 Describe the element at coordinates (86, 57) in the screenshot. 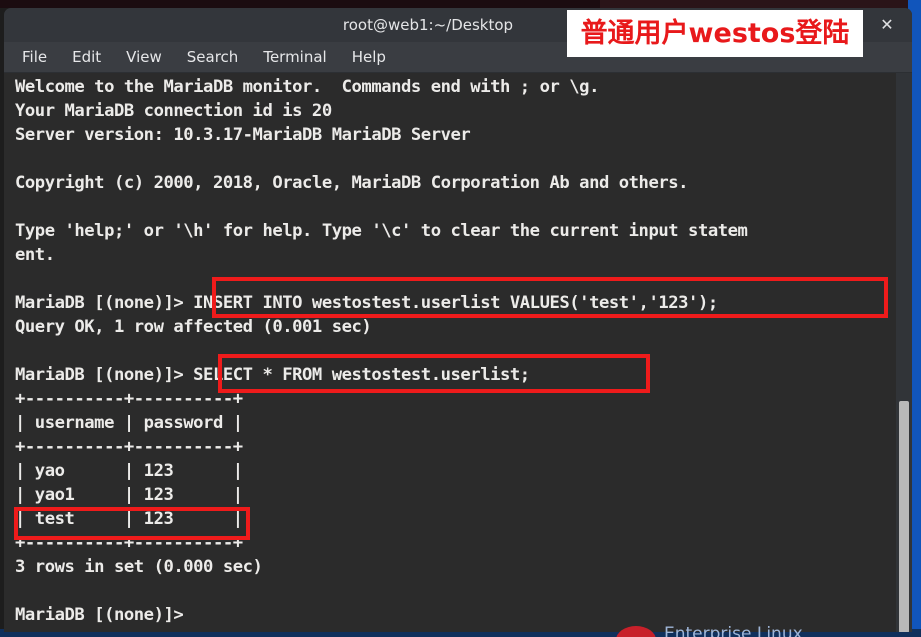

I see `menu-item-edit: Edit` at that location.